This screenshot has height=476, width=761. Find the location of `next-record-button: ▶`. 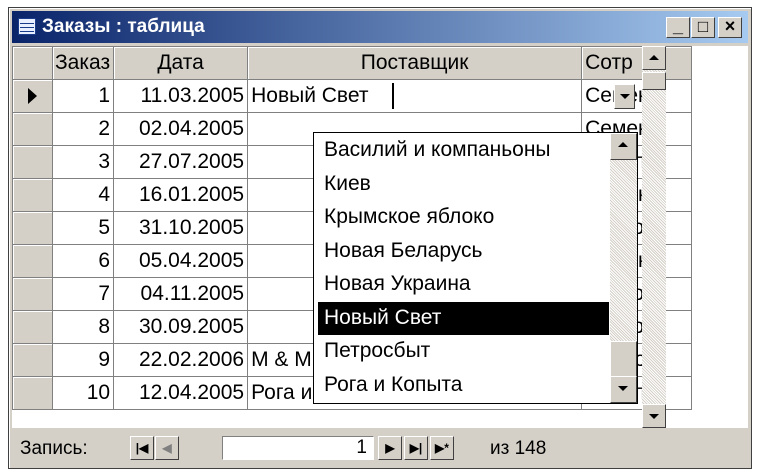

next-record-button: ▶ is located at coordinates (390, 448).